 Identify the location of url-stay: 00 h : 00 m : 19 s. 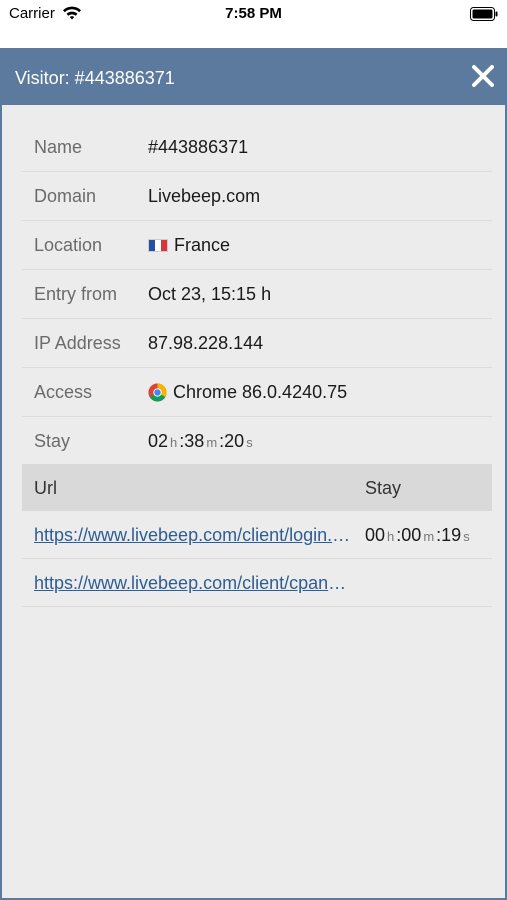
(418, 535).